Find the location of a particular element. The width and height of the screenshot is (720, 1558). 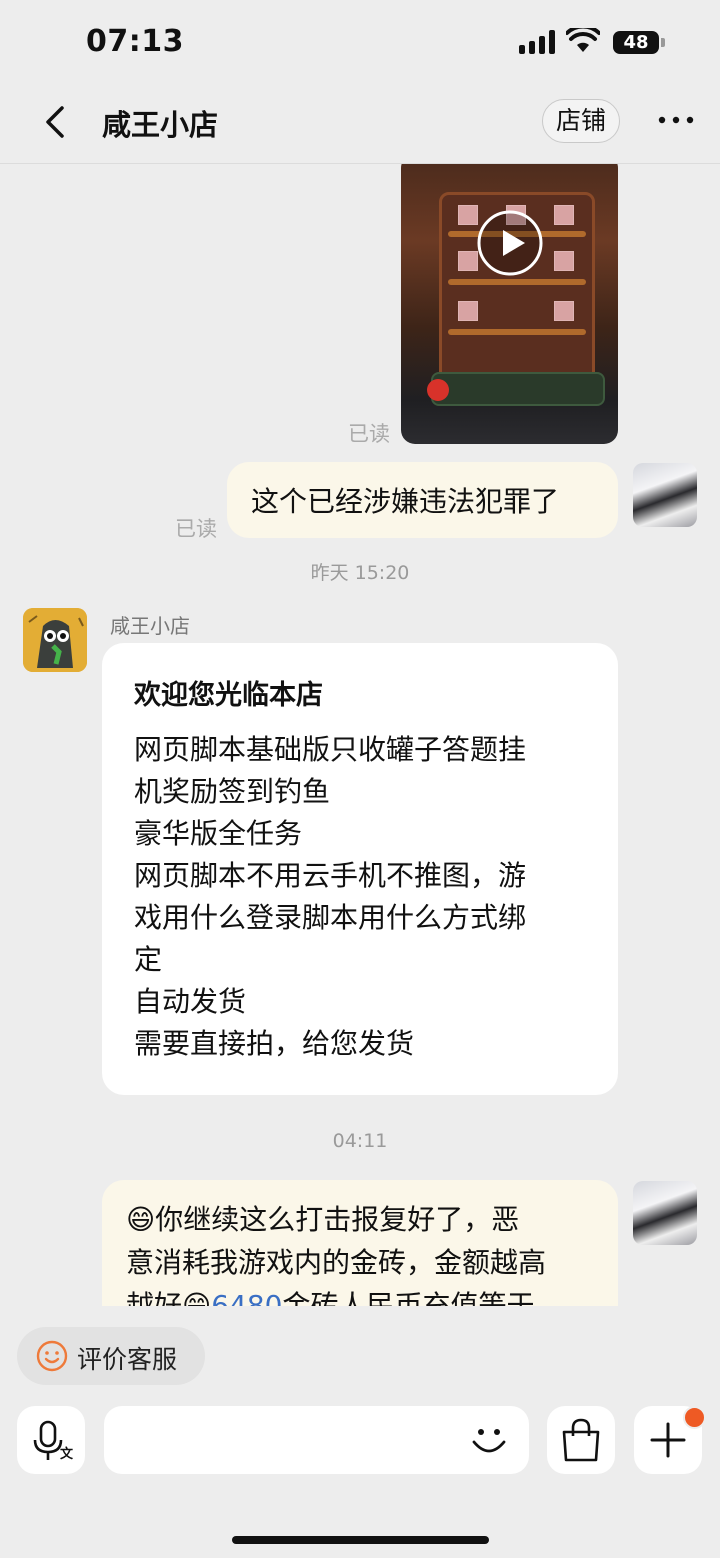

welcome-line: 需要直接拍，给您发货 is located at coordinates (274, 1043).